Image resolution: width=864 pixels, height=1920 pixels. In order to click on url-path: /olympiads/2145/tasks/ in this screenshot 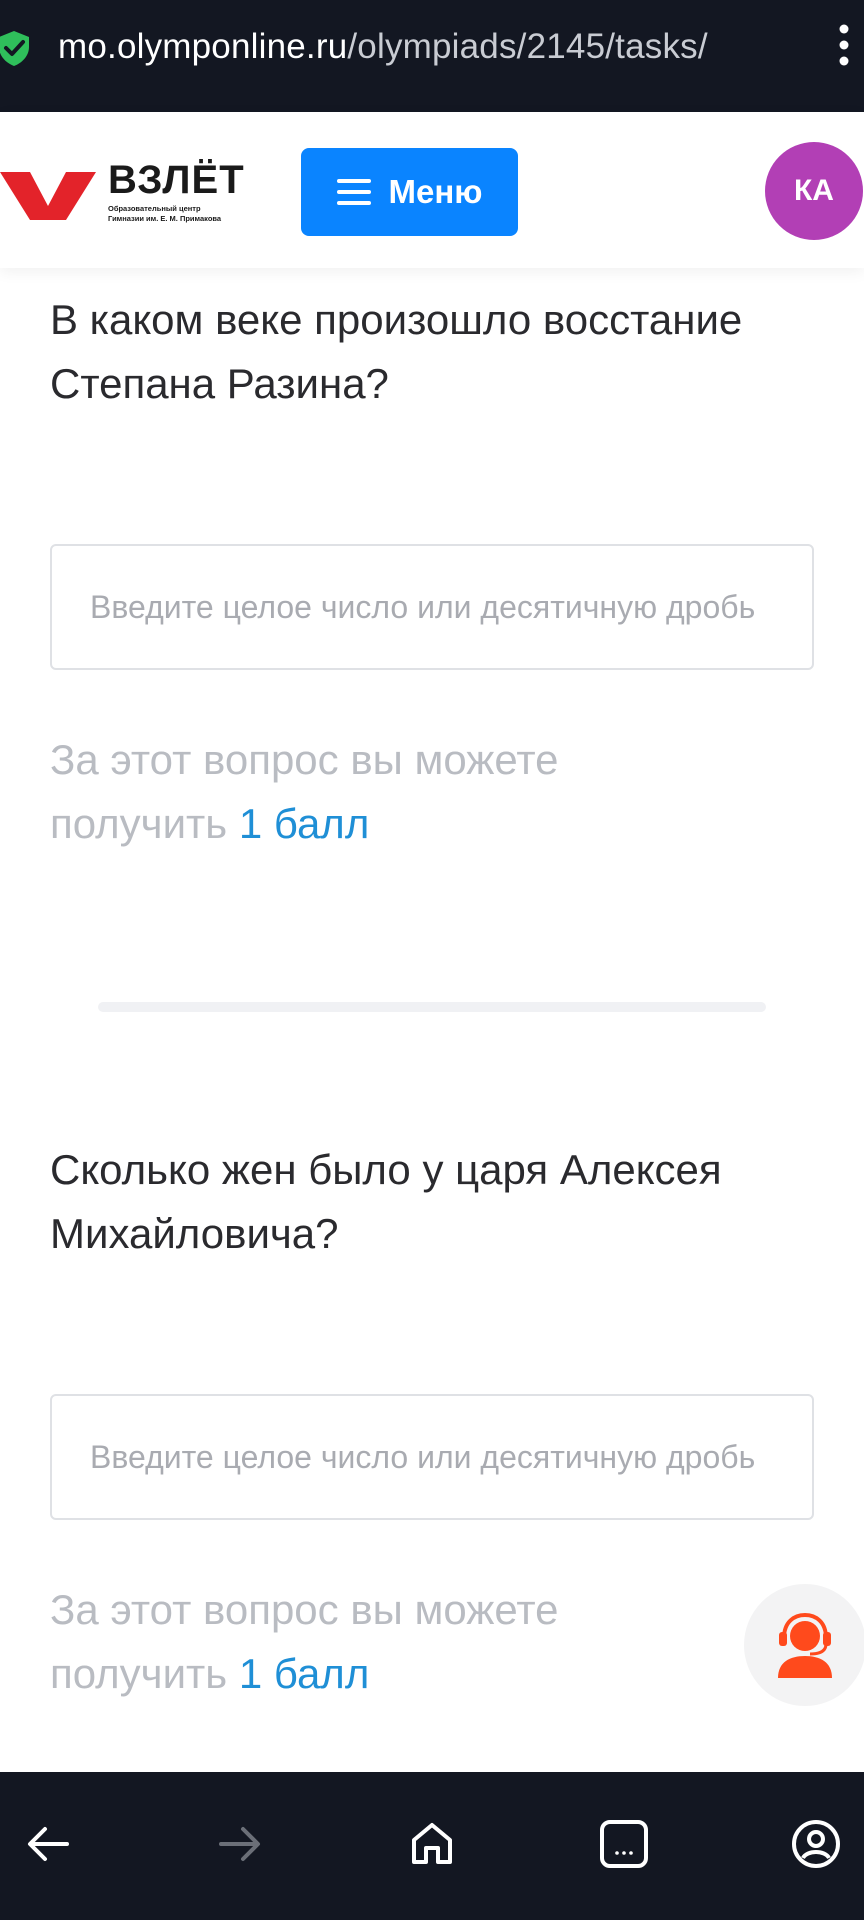, I will do `click(527, 46)`.